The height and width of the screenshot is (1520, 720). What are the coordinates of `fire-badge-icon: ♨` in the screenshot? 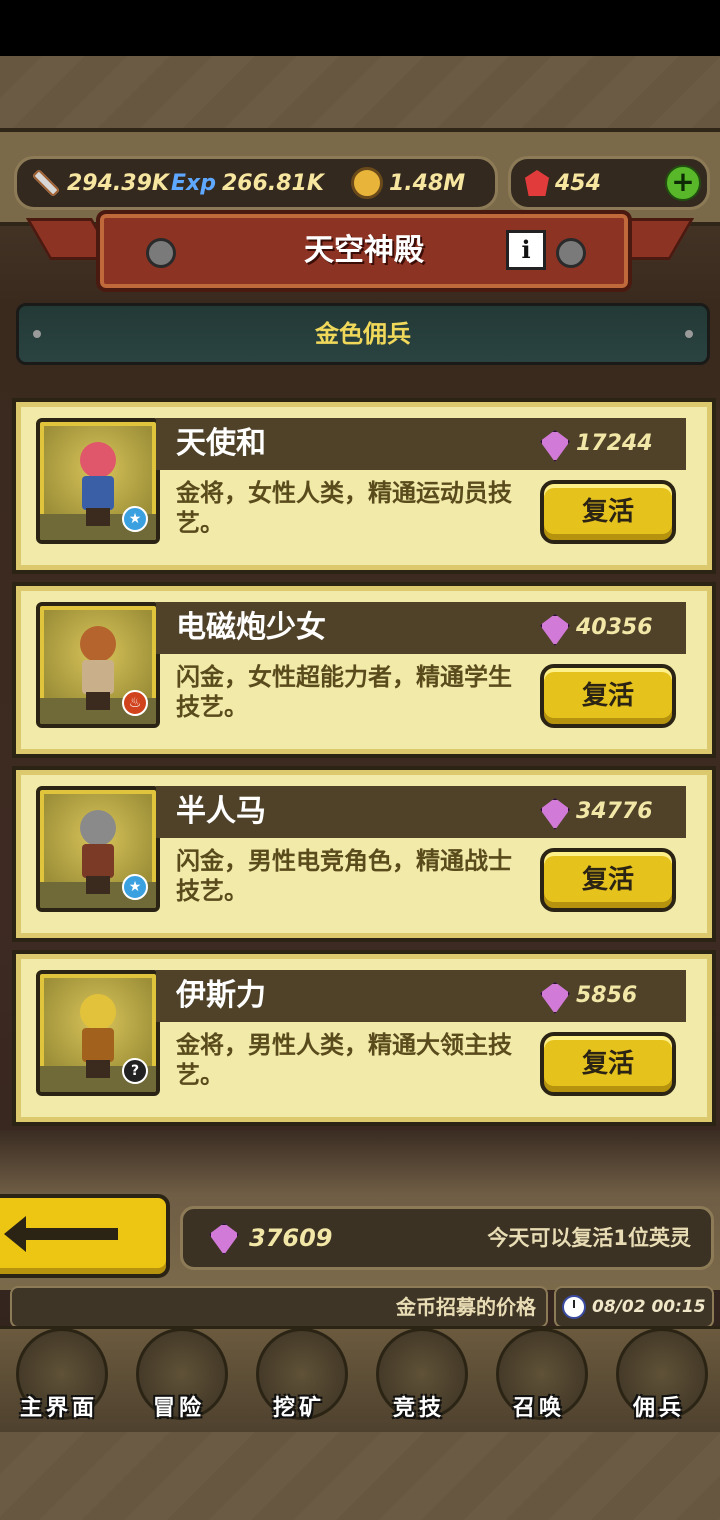 It's located at (135, 703).